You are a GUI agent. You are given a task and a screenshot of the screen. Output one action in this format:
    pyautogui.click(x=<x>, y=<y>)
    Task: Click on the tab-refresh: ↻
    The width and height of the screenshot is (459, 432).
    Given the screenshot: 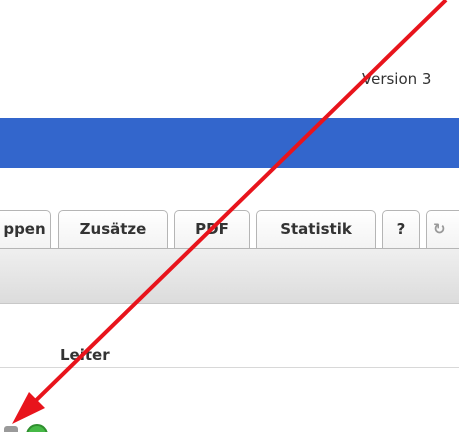 What is the action you would take?
    pyautogui.click(x=442, y=229)
    